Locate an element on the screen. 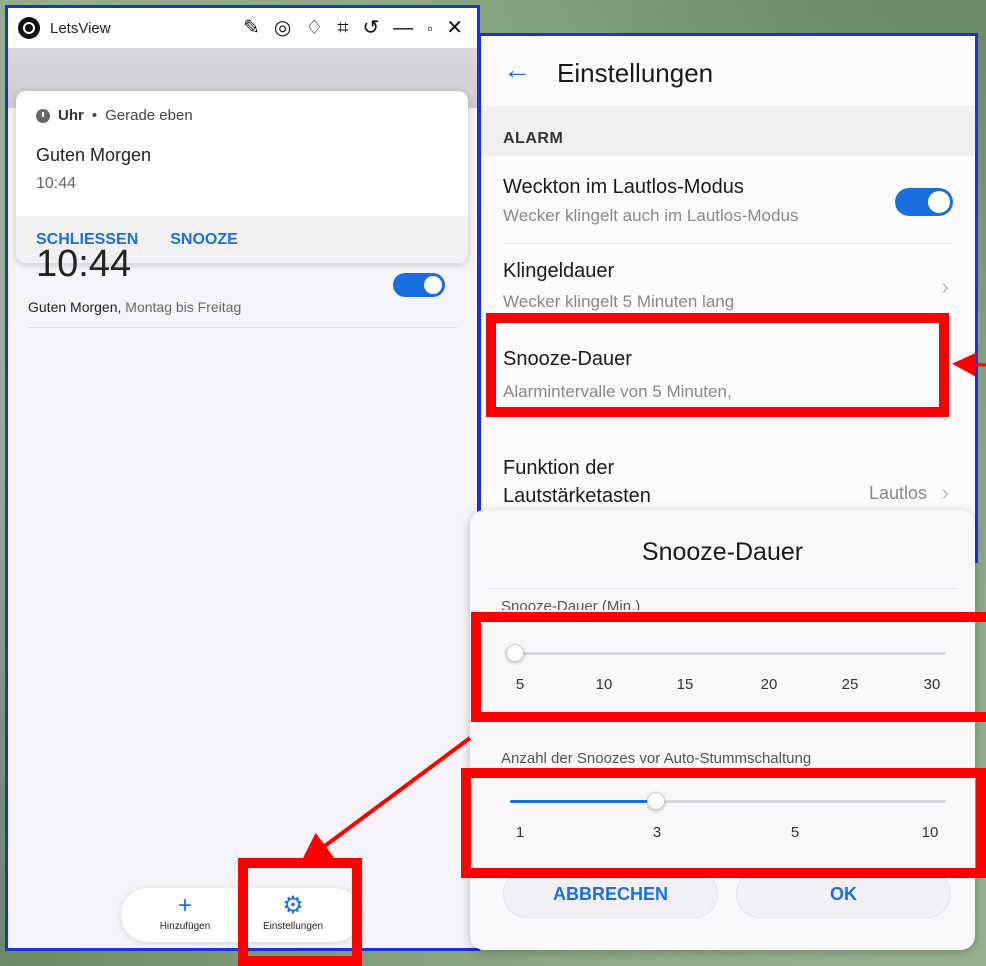 The image size is (986, 966). pen-icon: ✎ is located at coordinates (251, 28).